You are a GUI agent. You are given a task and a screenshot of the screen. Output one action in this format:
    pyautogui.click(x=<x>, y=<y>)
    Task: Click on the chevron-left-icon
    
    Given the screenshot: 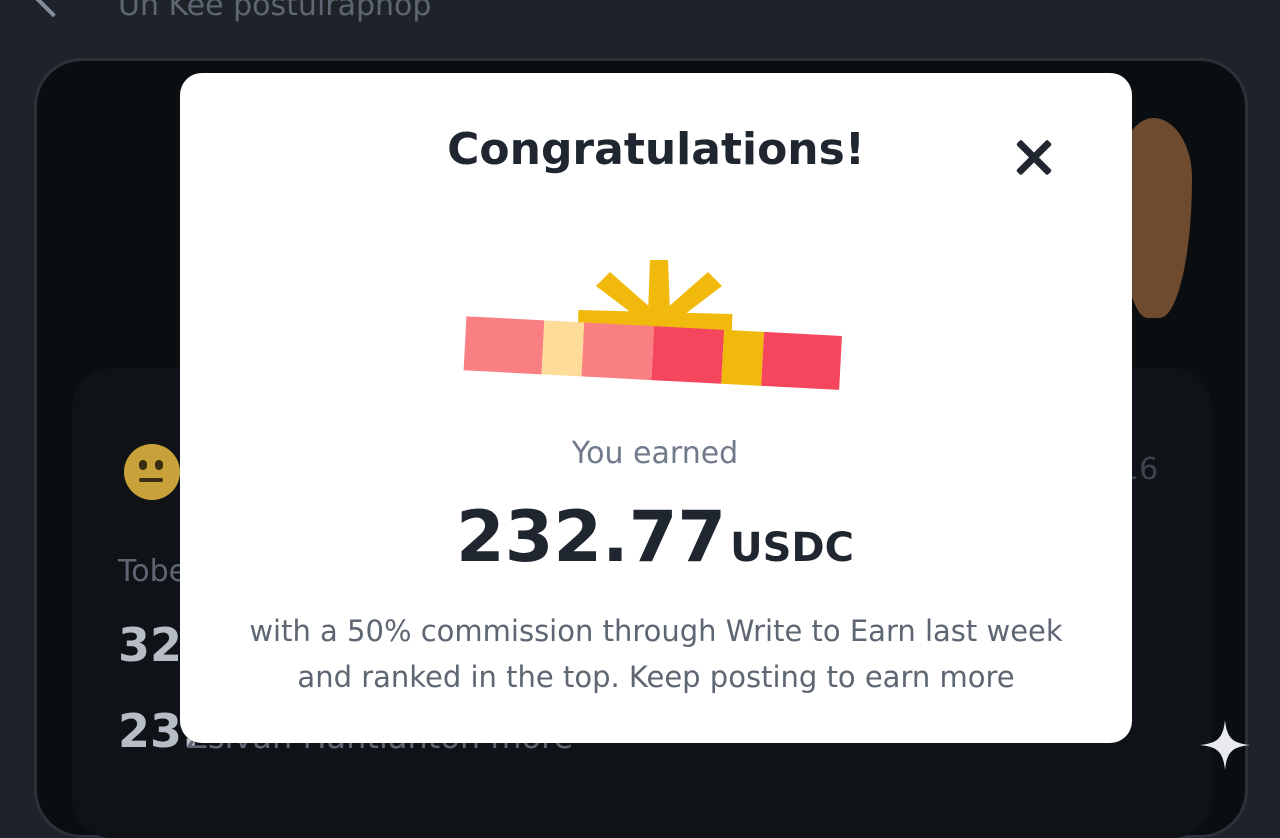 What is the action you would take?
    pyautogui.click(x=53, y=9)
    